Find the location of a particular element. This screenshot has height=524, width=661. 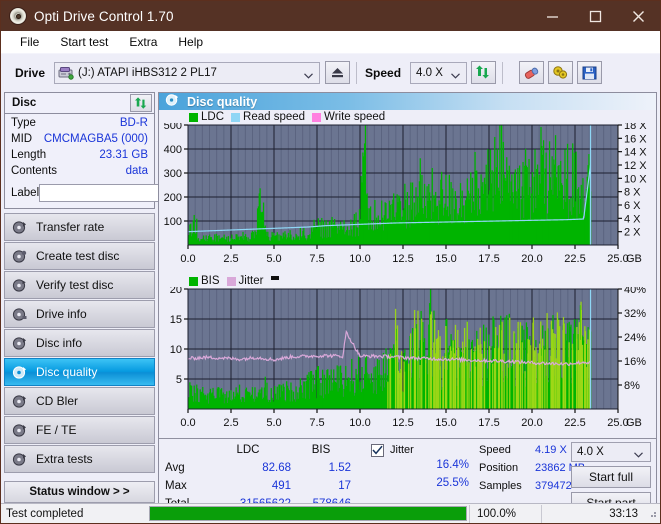

svg-text: 12.5 is located at coordinates (402, 423).